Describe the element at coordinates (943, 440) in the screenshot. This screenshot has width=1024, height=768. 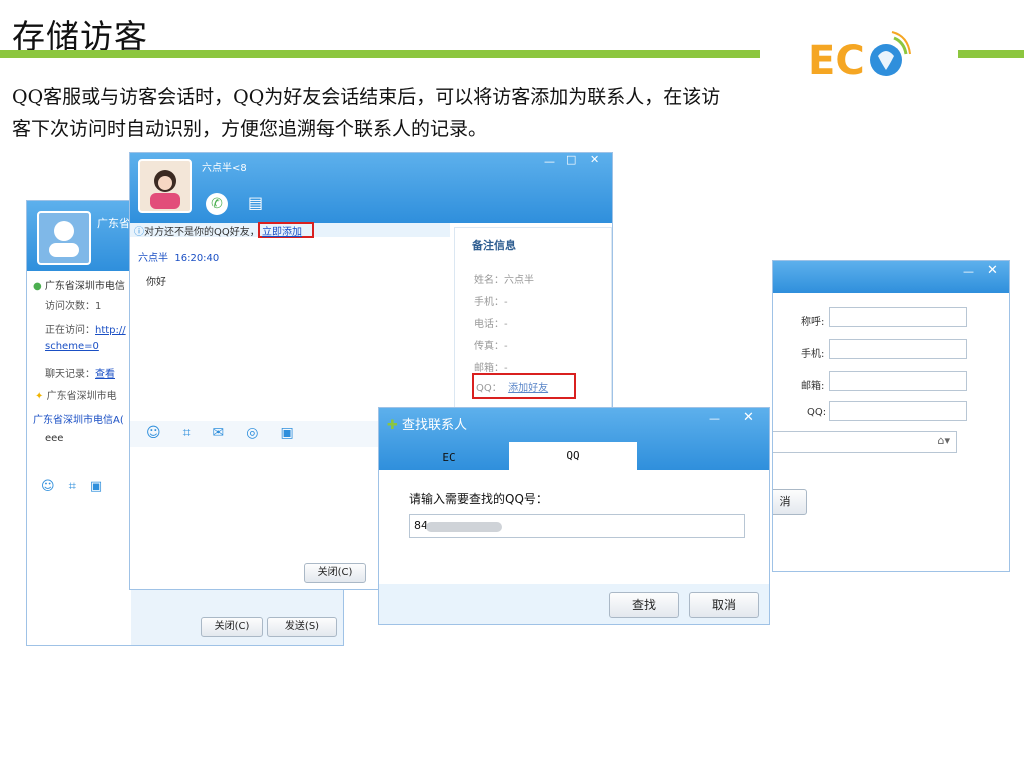
I see `home-dropdown-icon: ⌂▾` at that location.